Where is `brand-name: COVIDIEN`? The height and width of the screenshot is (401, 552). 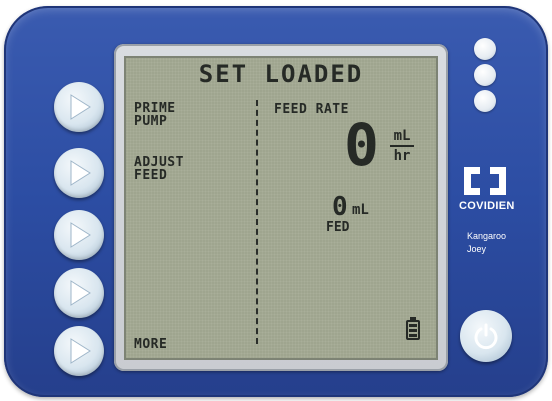 brand-name: COVIDIEN is located at coordinates (487, 206).